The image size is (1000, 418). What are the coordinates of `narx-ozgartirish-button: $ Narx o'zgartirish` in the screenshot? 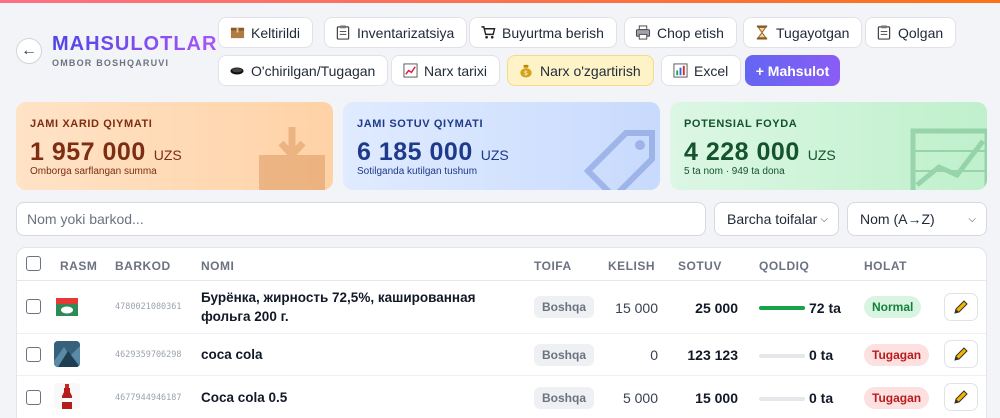 It's located at (580, 70).